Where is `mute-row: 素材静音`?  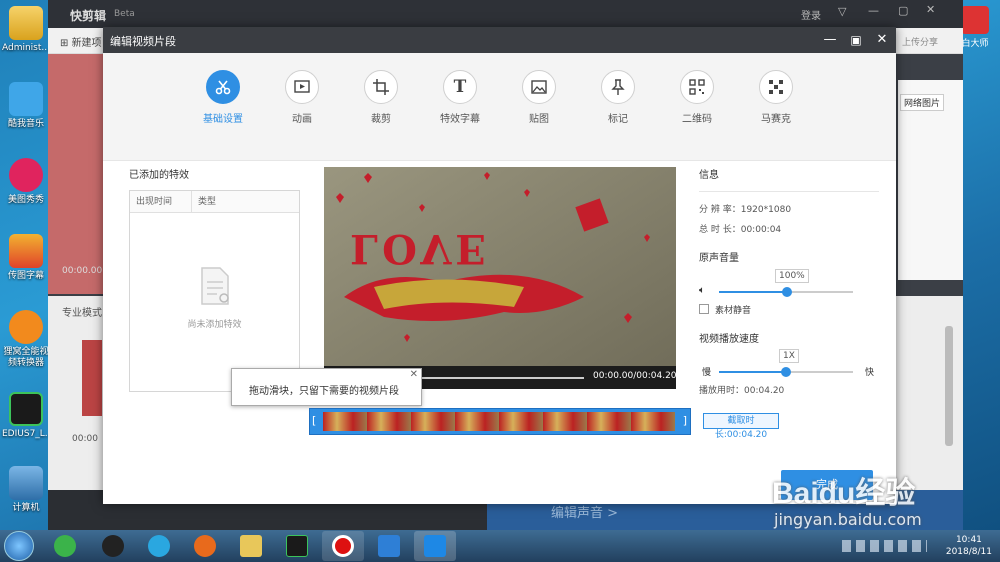
mute-row: 素材静音 is located at coordinates (789, 309).